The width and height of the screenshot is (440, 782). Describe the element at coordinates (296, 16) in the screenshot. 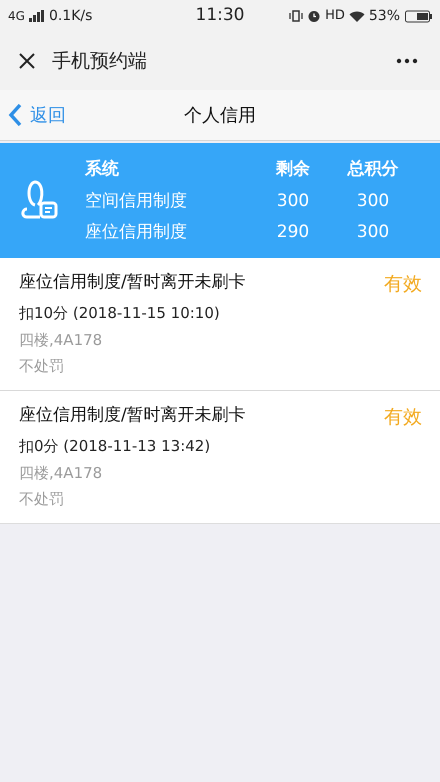

I see `vibrate-icon` at that location.